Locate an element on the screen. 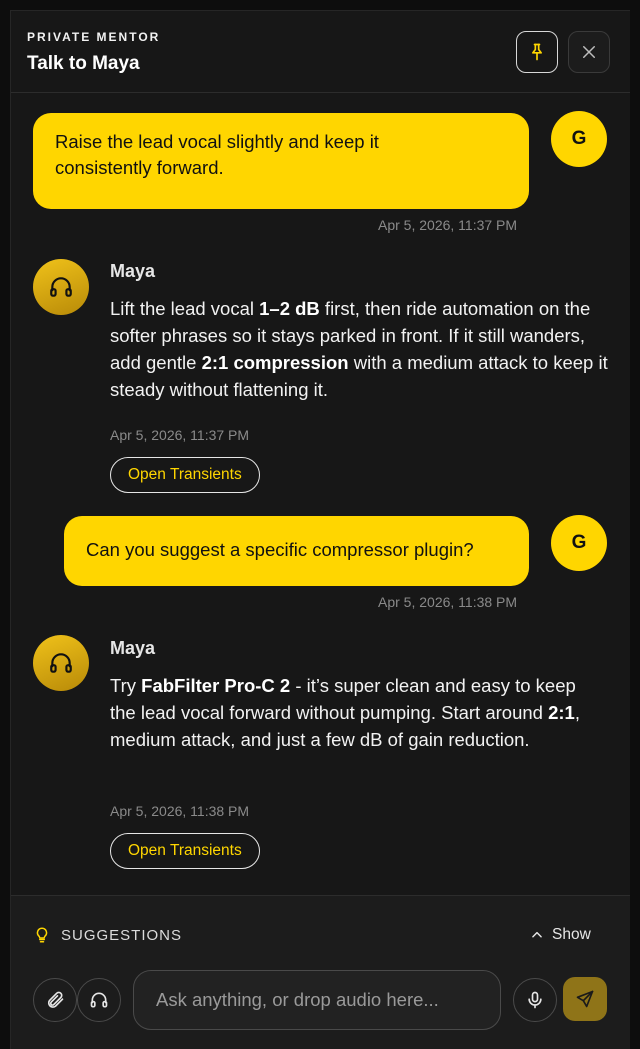  chevron-up-icon is located at coordinates (537, 934).